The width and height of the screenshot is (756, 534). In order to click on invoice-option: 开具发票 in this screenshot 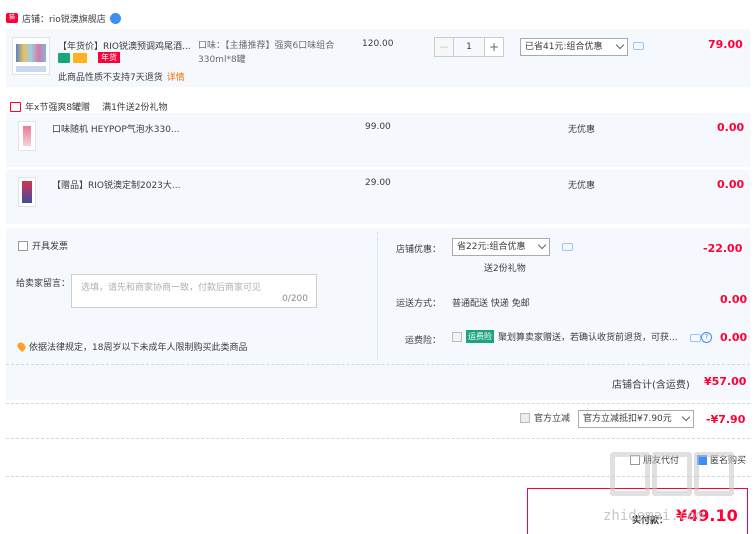, I will do `click(43, 245)`.